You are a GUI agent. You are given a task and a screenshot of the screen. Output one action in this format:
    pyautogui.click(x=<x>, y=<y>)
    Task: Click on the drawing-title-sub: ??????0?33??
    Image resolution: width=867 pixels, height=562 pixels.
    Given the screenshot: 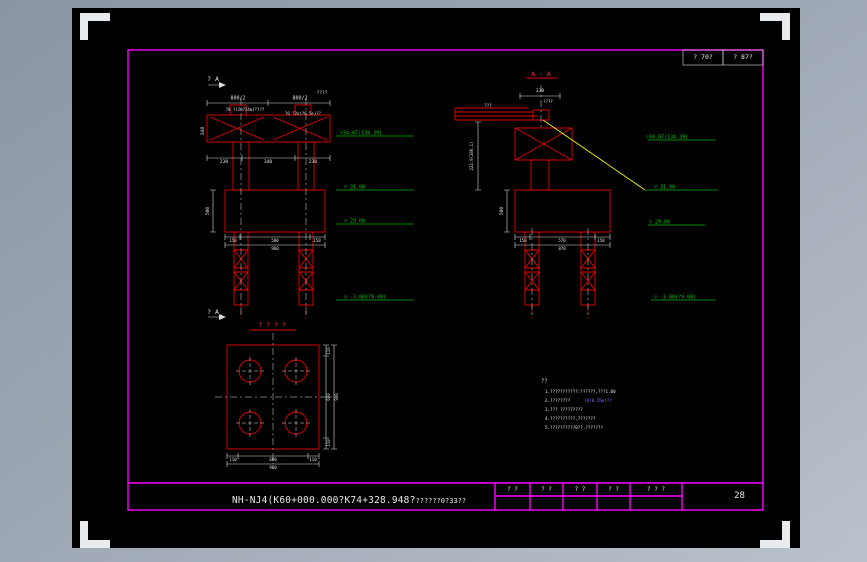 What is the action you would take?
    pyautogui.click(x=441, y=501)
    